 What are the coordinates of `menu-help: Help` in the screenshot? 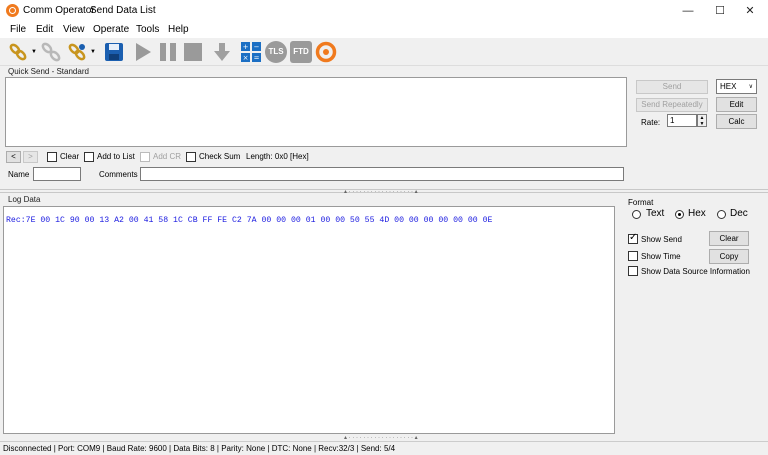 It's located at (178, 29).